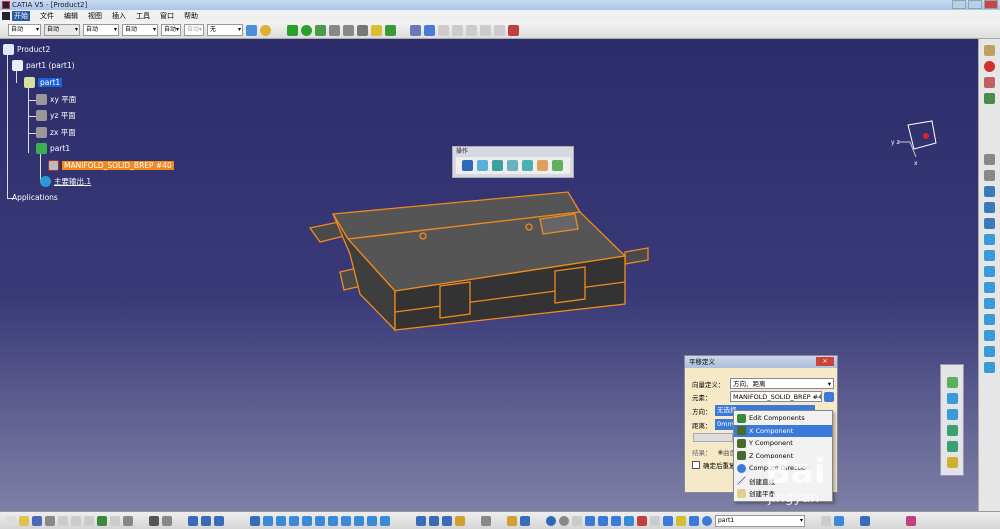 The width and height of the screenshot is (1000, 529). What do you see at coordinates (959, 4) in the screenshot?
I see `minimize-button` at bounding box center [959, 4].